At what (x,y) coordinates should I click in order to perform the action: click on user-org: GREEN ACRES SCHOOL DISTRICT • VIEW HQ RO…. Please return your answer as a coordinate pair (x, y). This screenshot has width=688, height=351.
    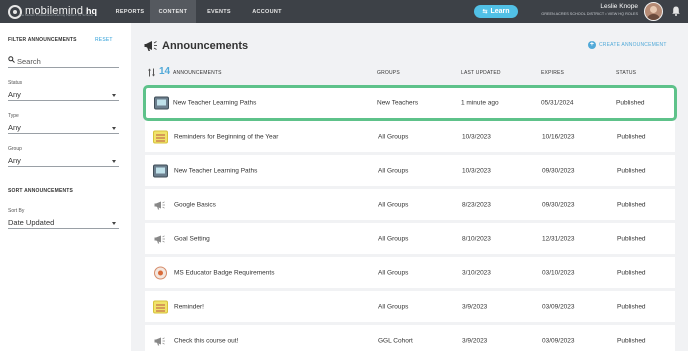
    Looking at the image, I should click on (589, 14).